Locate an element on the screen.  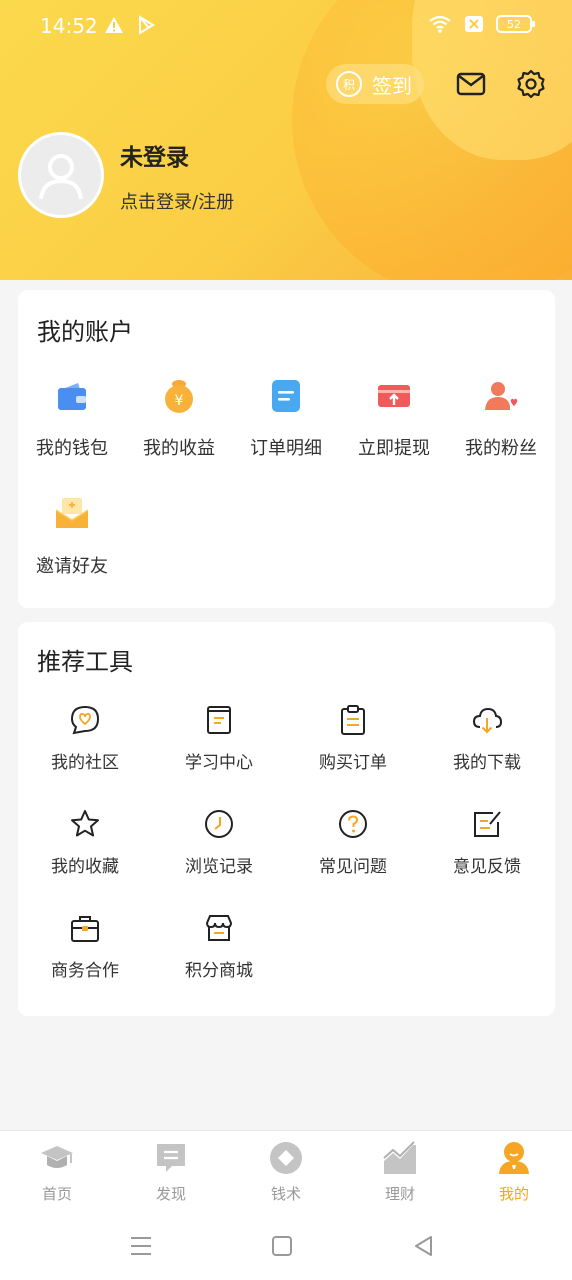
profile-icon is located at coordinates (514, 1158).